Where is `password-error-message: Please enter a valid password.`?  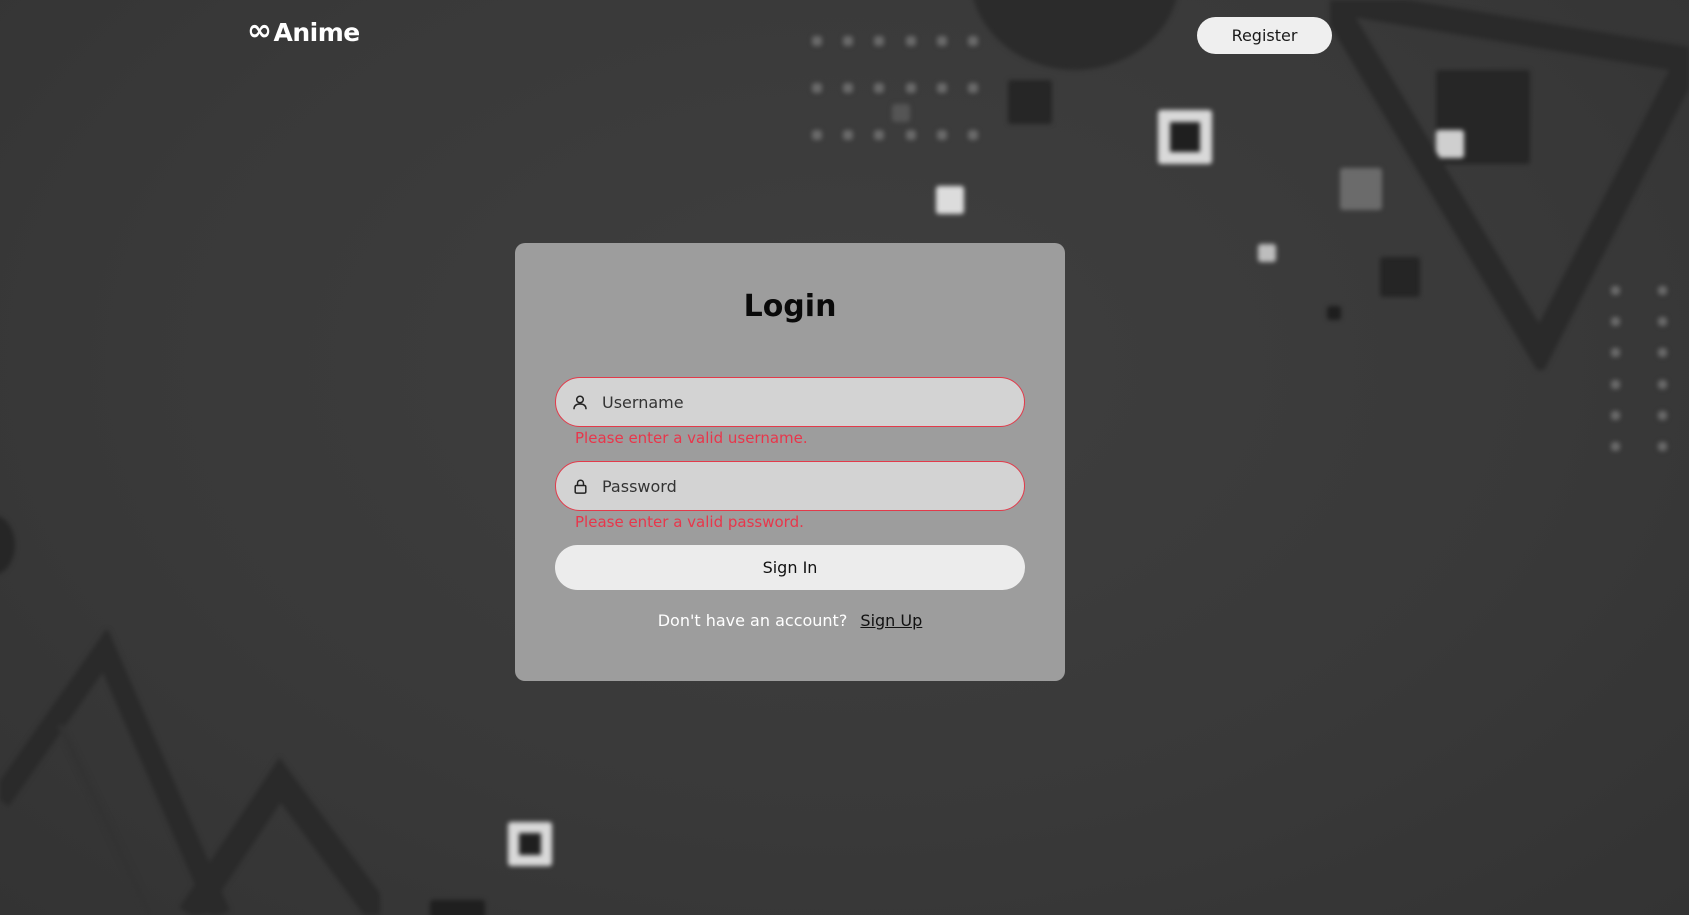
password-error-message: Please enter a valid password. is located at coordinates (689, 522).